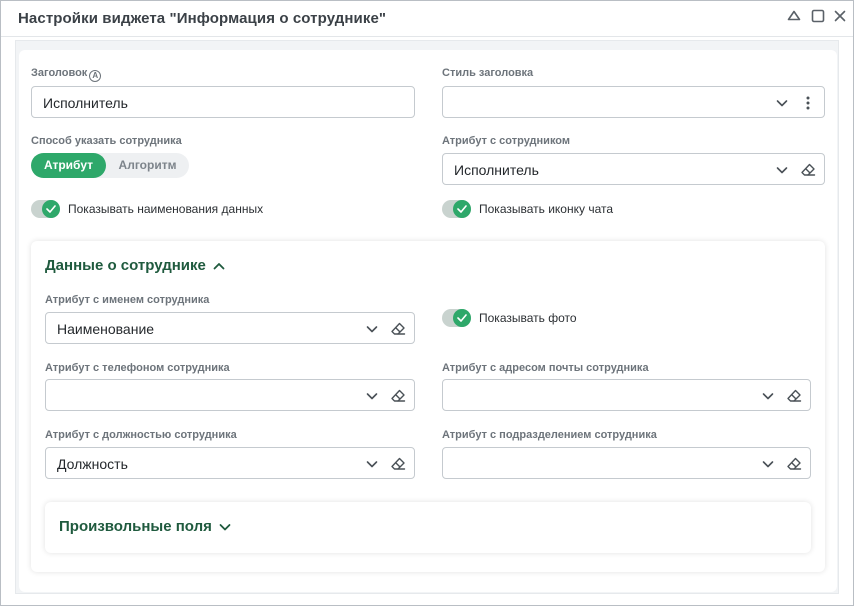 This screenshot has width=854, height=606. I want to click on close-icon, so click(840, 16).